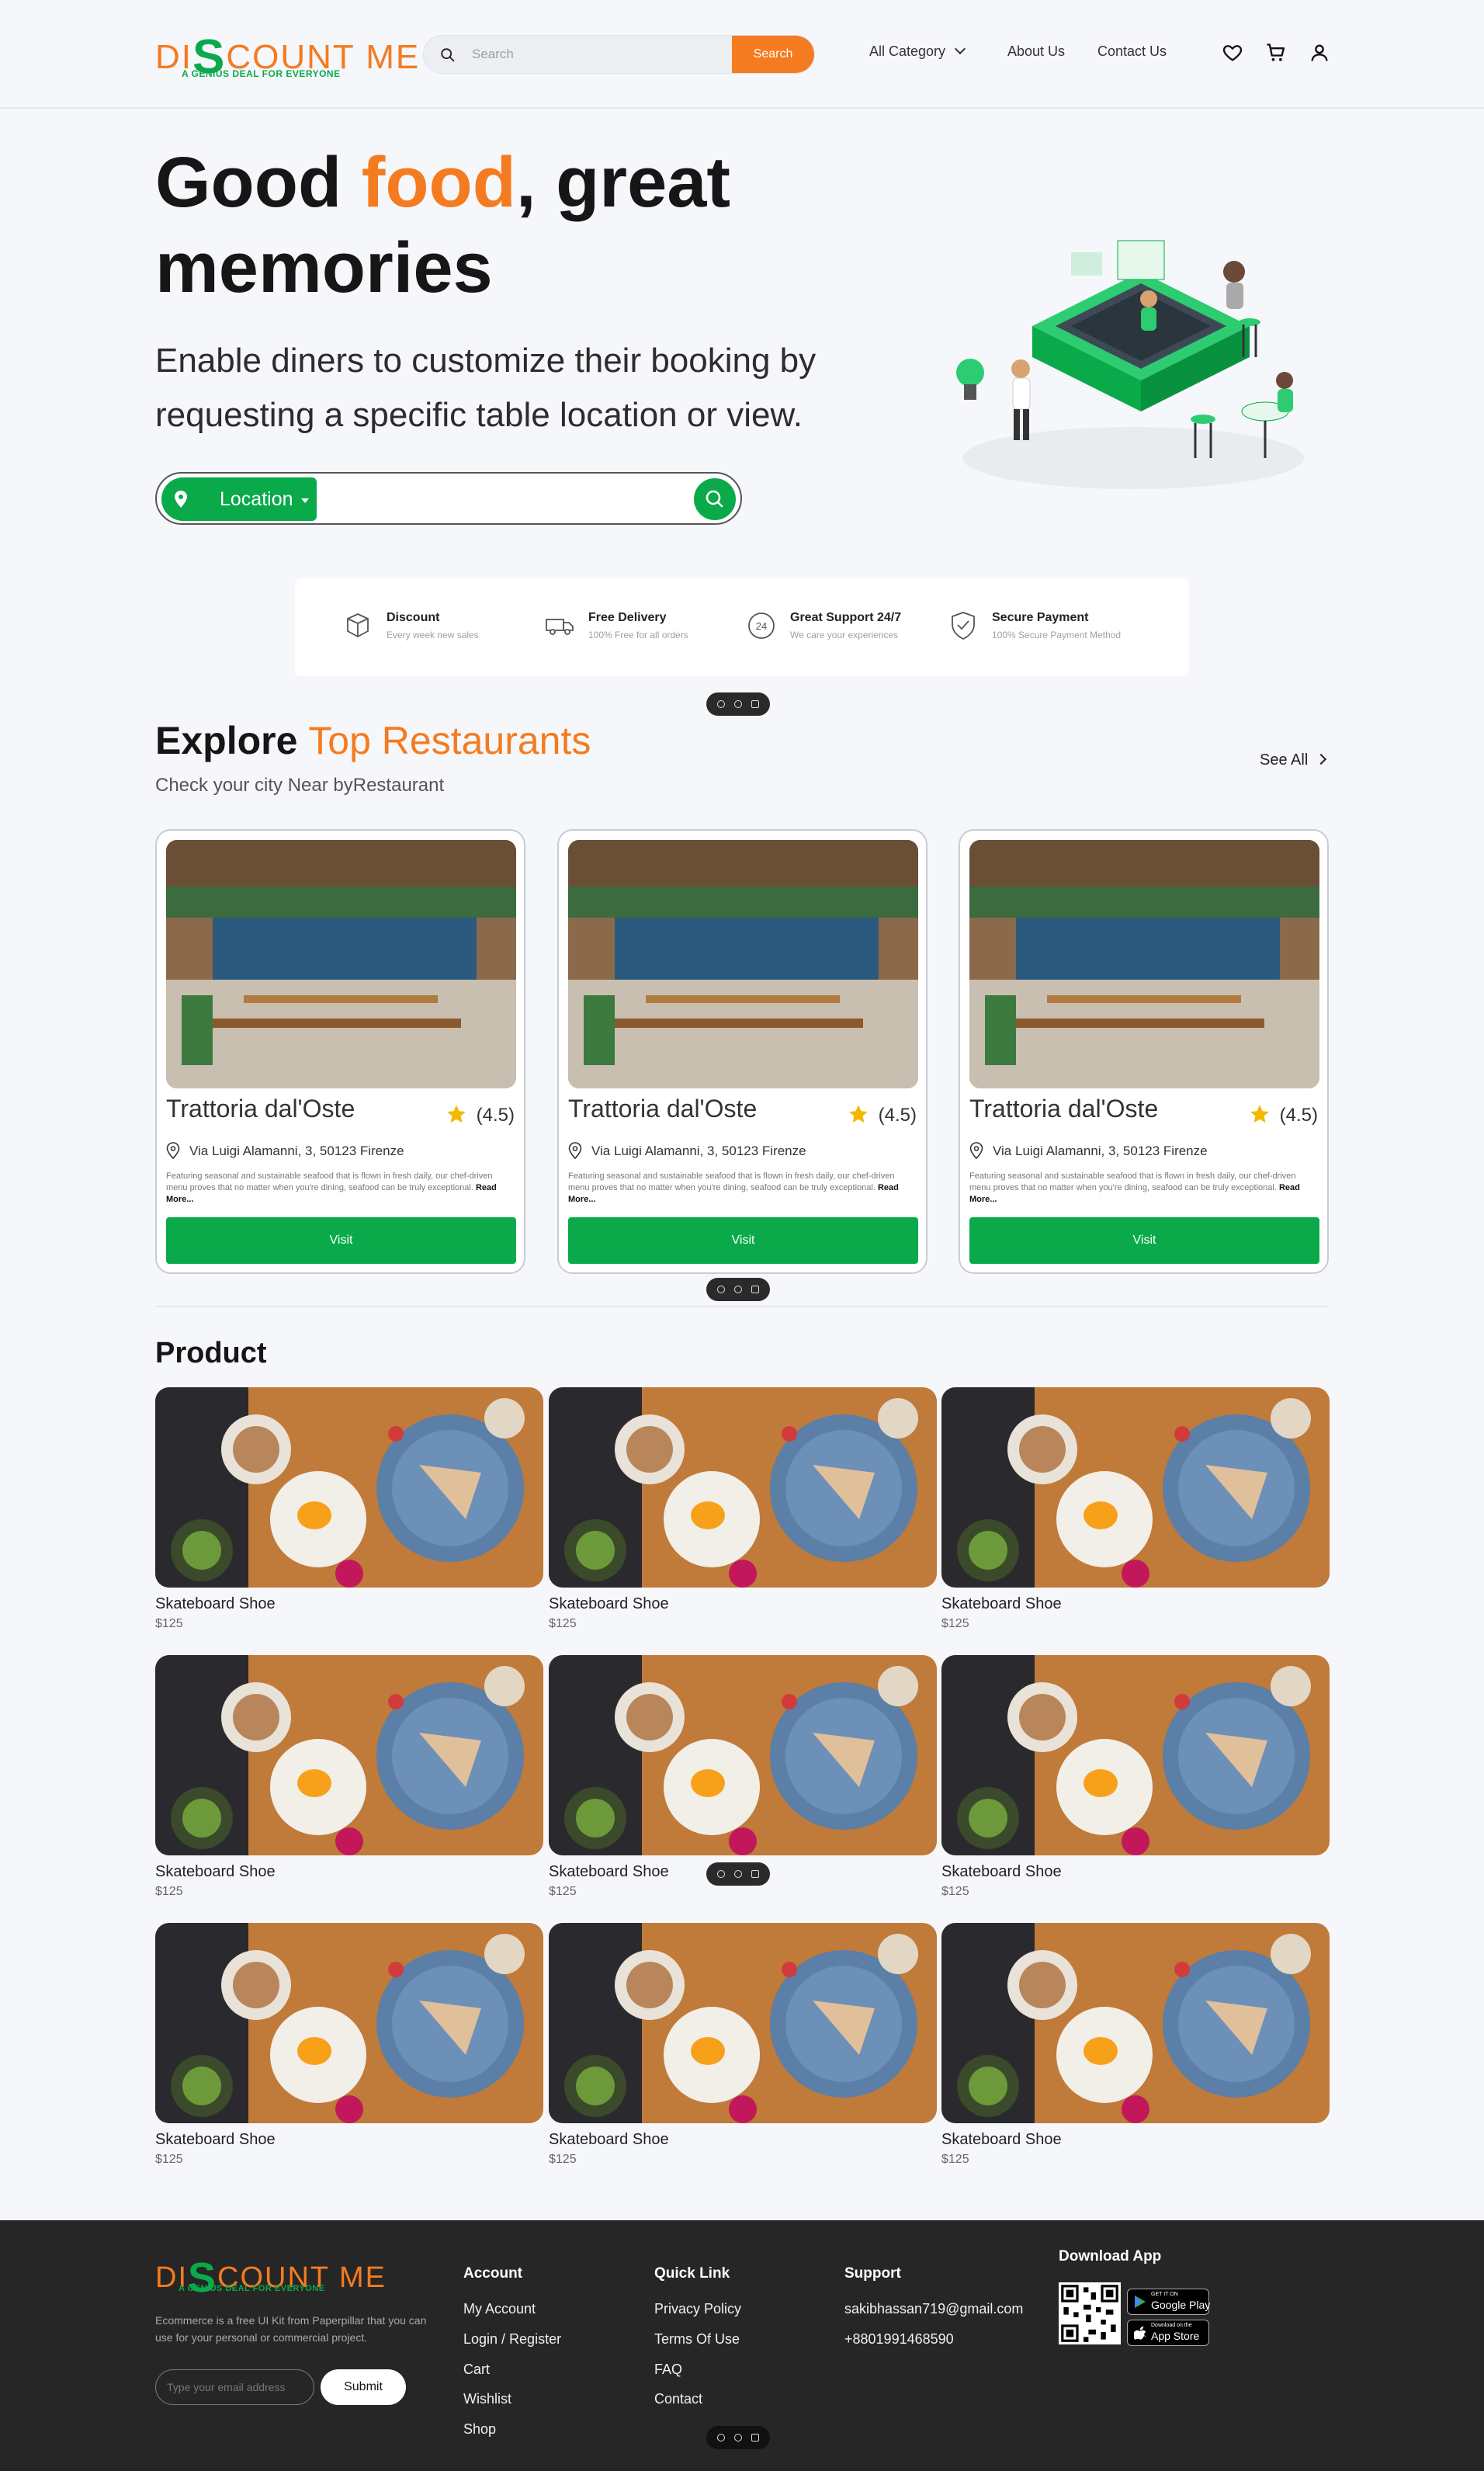 The height and width of the screenshot is (2471, 1484). Describe the element at coordinates (762, 626) in the screenshot. I see `support-24-icon: 24` at that location.